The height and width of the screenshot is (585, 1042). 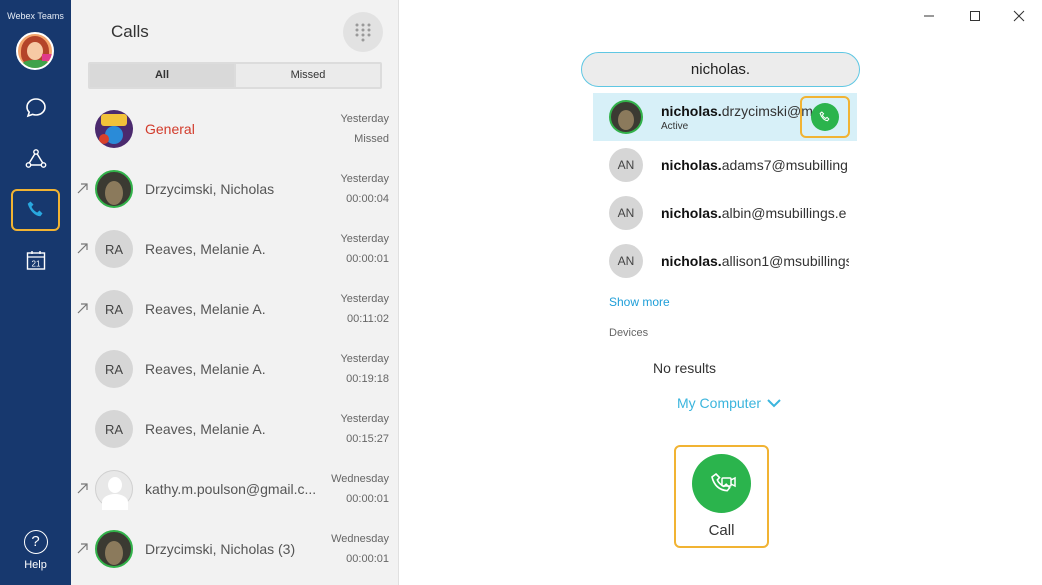 I want to click on call-button, so click(x=721, y=483).